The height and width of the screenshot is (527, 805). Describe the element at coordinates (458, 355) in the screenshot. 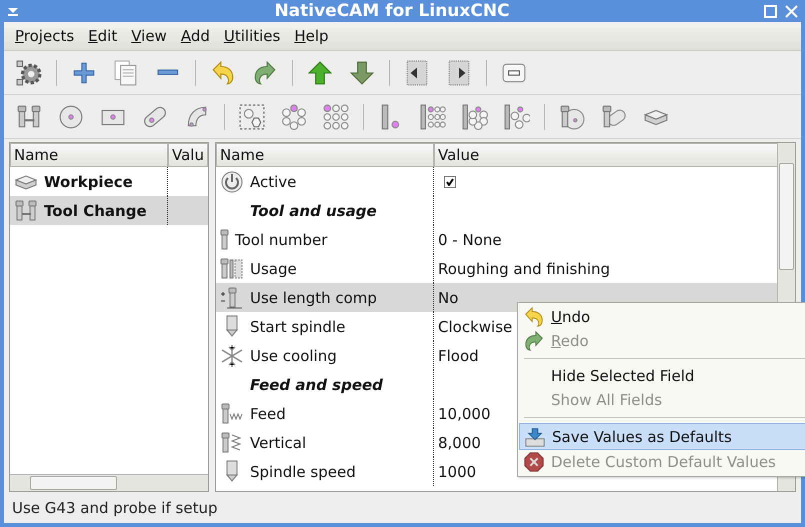

I see `property-value: Flood` at that location.